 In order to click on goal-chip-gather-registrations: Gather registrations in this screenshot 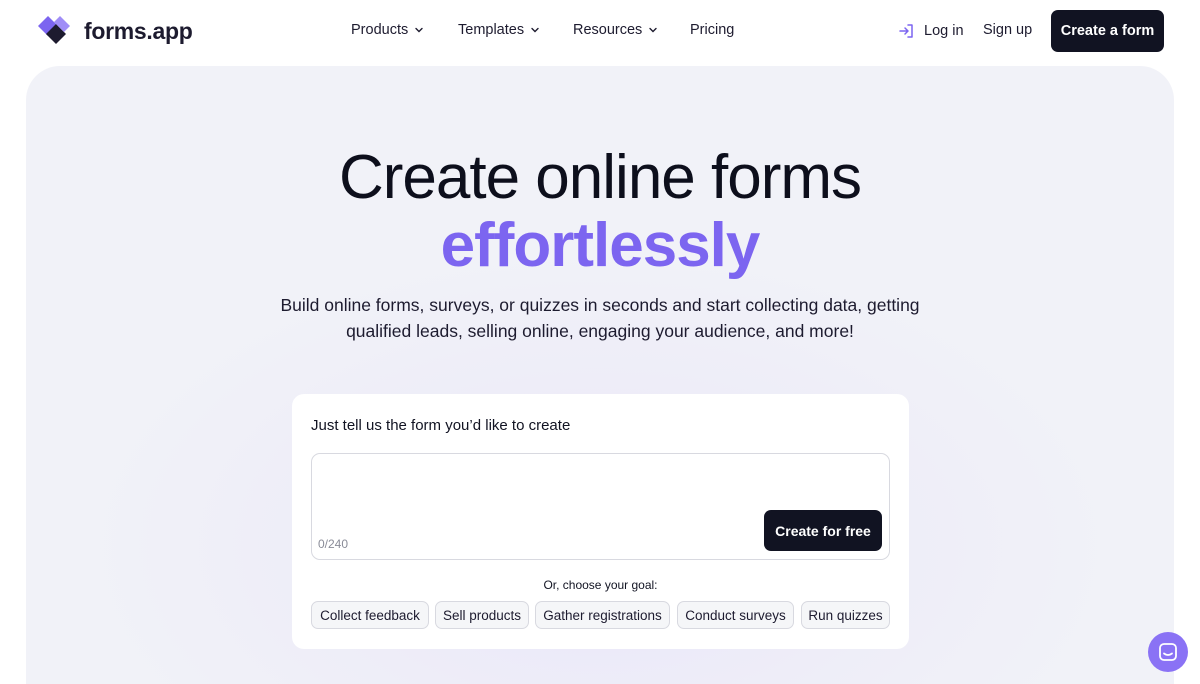, I will do `click(602, 615)`.